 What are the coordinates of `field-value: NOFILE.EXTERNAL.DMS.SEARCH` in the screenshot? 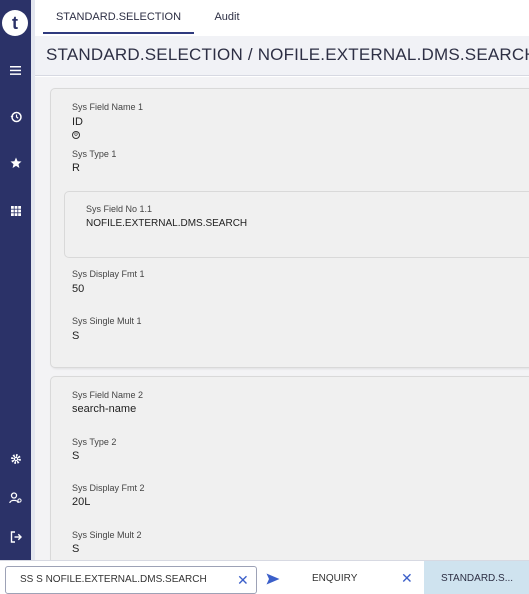 It's located at (167, 223).